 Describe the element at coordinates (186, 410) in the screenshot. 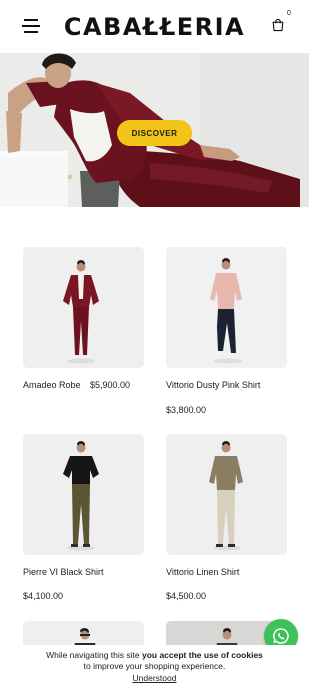

I see `product-price: $3,800.00` at that location.